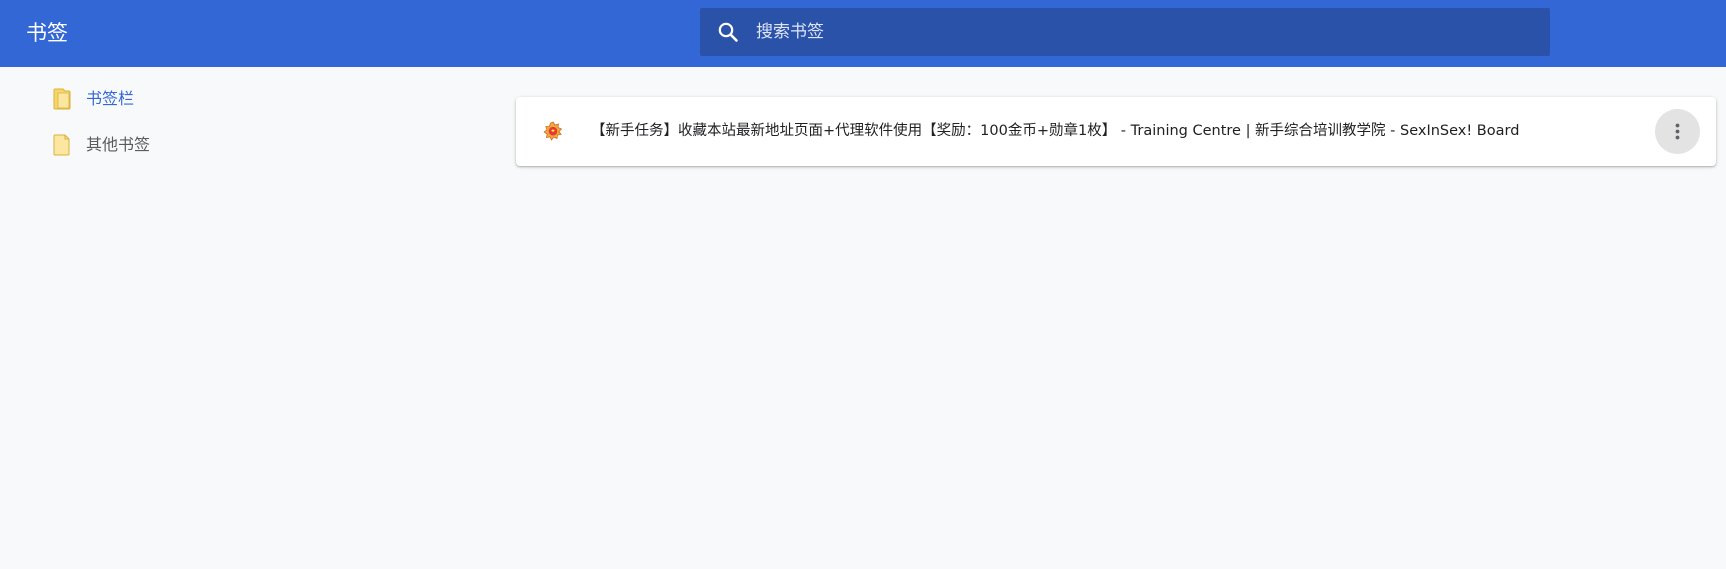 This screenshot has width=1726, height=569. What do you see at coordinates (1136, 32) in the screenshot?
I see `search-input` at bounding box center [1136, 32].